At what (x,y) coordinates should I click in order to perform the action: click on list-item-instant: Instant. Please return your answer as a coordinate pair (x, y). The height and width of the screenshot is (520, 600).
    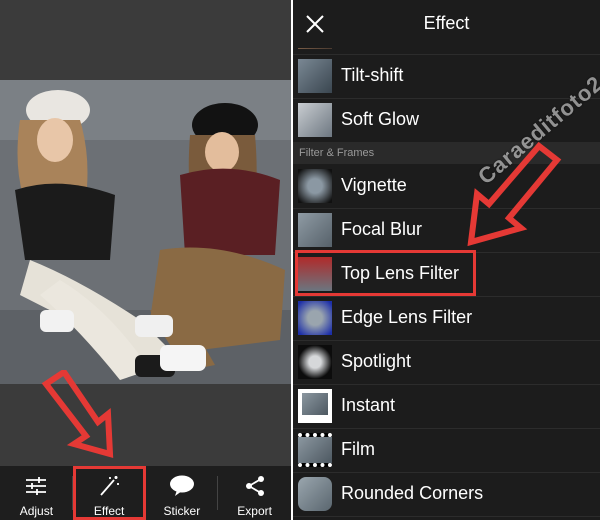
    Looking at the image, I should click on (446, 406).